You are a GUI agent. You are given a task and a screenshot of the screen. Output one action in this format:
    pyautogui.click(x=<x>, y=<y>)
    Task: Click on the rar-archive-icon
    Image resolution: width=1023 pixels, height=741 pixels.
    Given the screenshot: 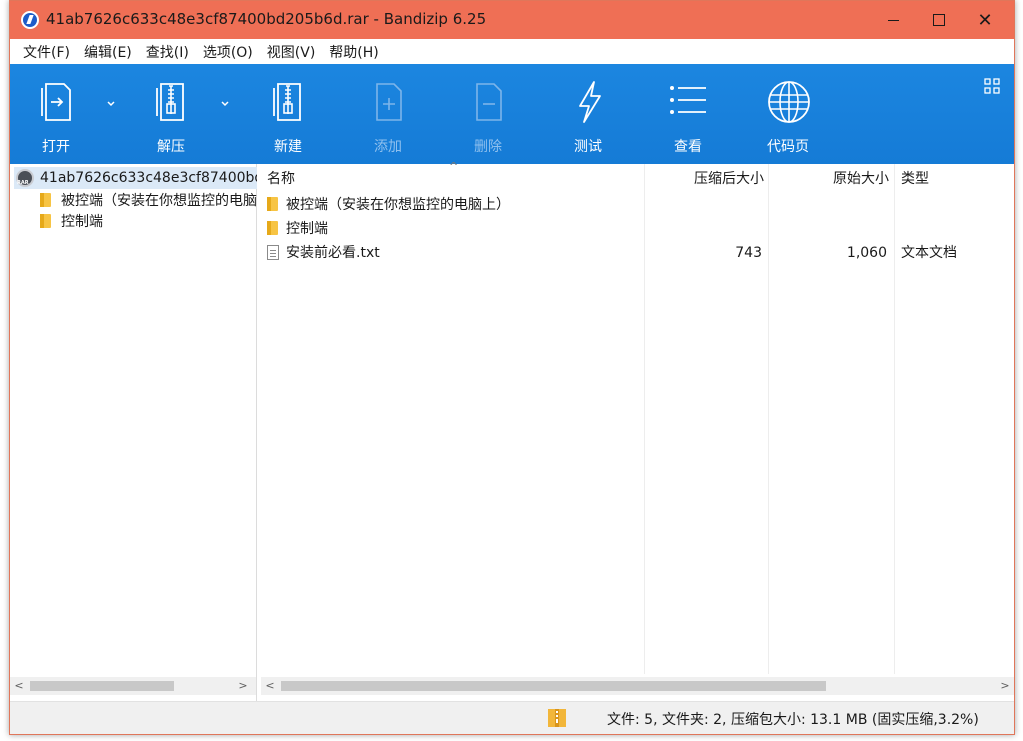 What is the action you would take?
    pyautogui.click(x=25, y=178)
    